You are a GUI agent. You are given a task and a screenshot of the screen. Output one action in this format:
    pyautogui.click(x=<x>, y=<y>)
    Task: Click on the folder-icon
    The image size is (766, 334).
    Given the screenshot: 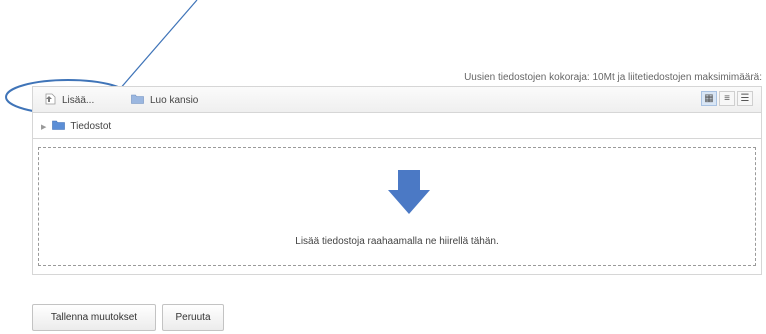 What is the action you would take?
    pyautogui.click(x=59, y=126)
    